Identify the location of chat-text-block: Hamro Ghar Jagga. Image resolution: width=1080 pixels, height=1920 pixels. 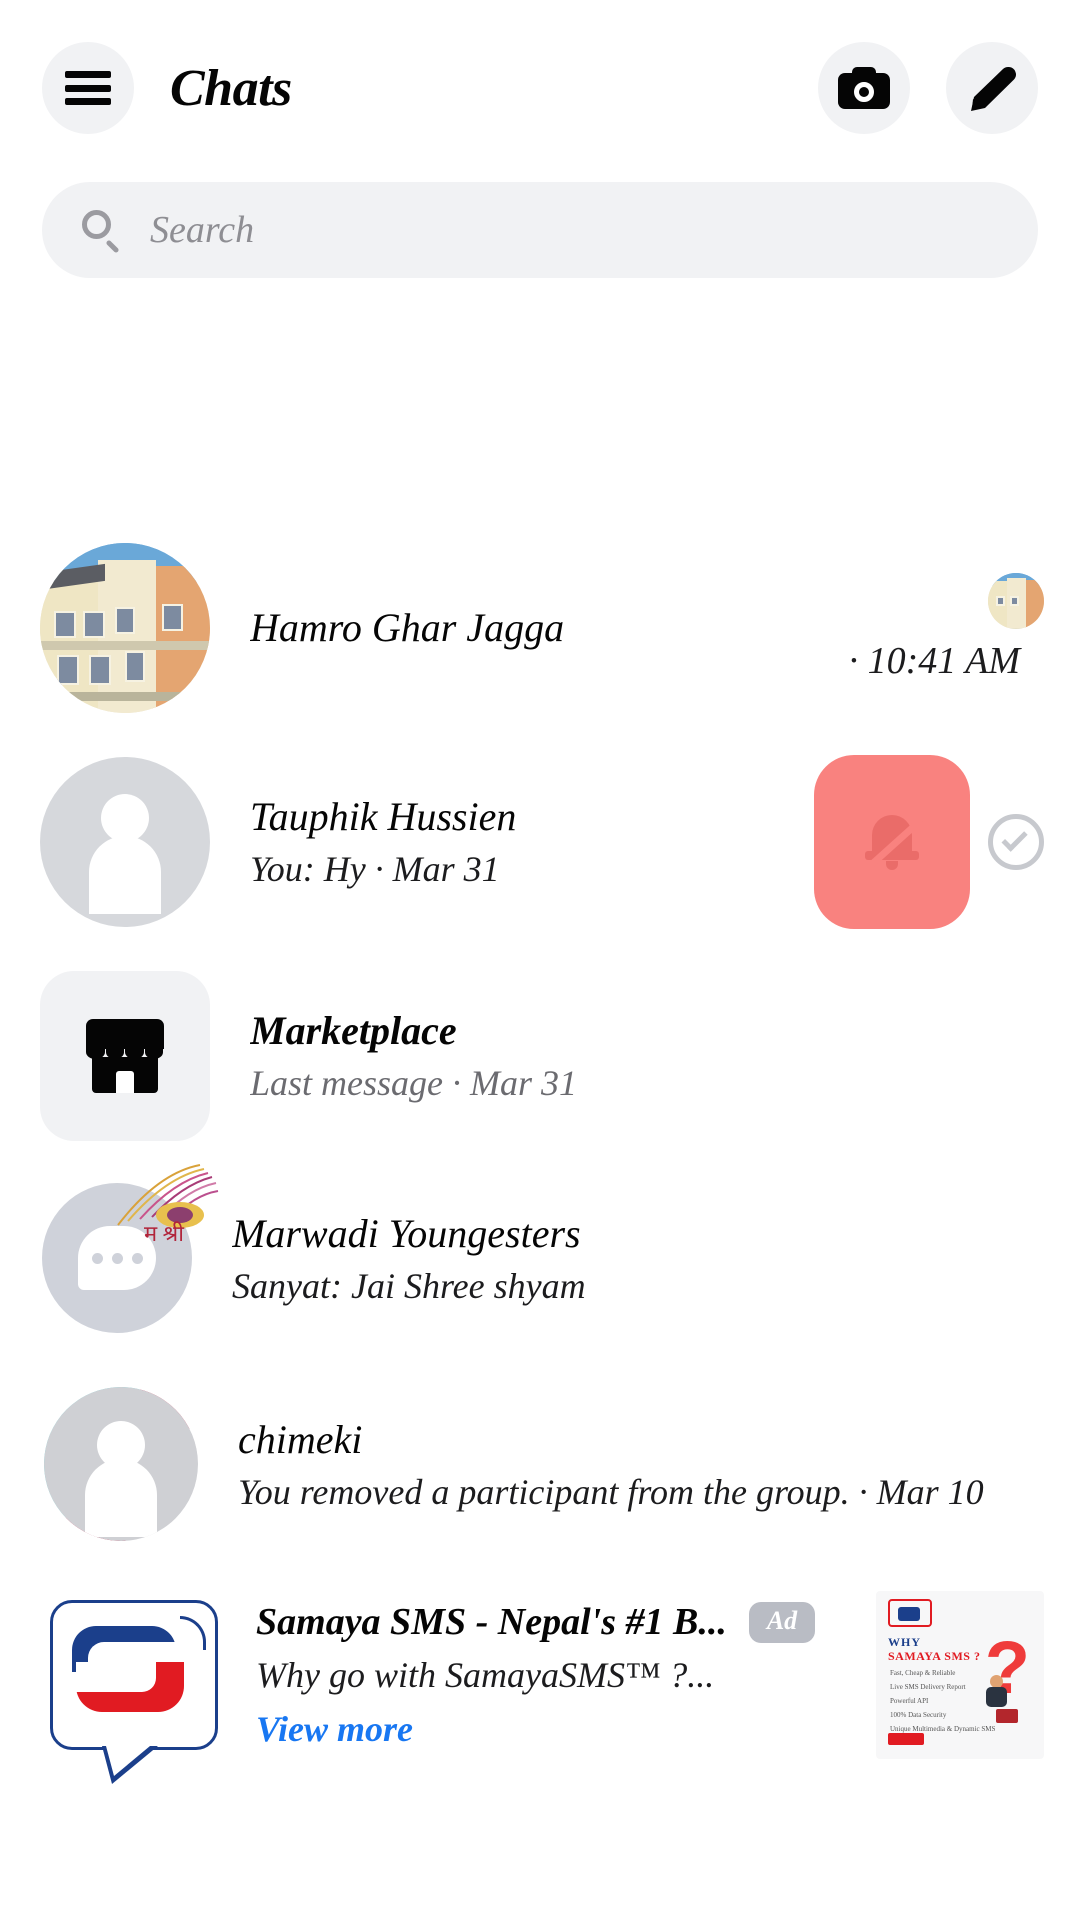
(549, 627).